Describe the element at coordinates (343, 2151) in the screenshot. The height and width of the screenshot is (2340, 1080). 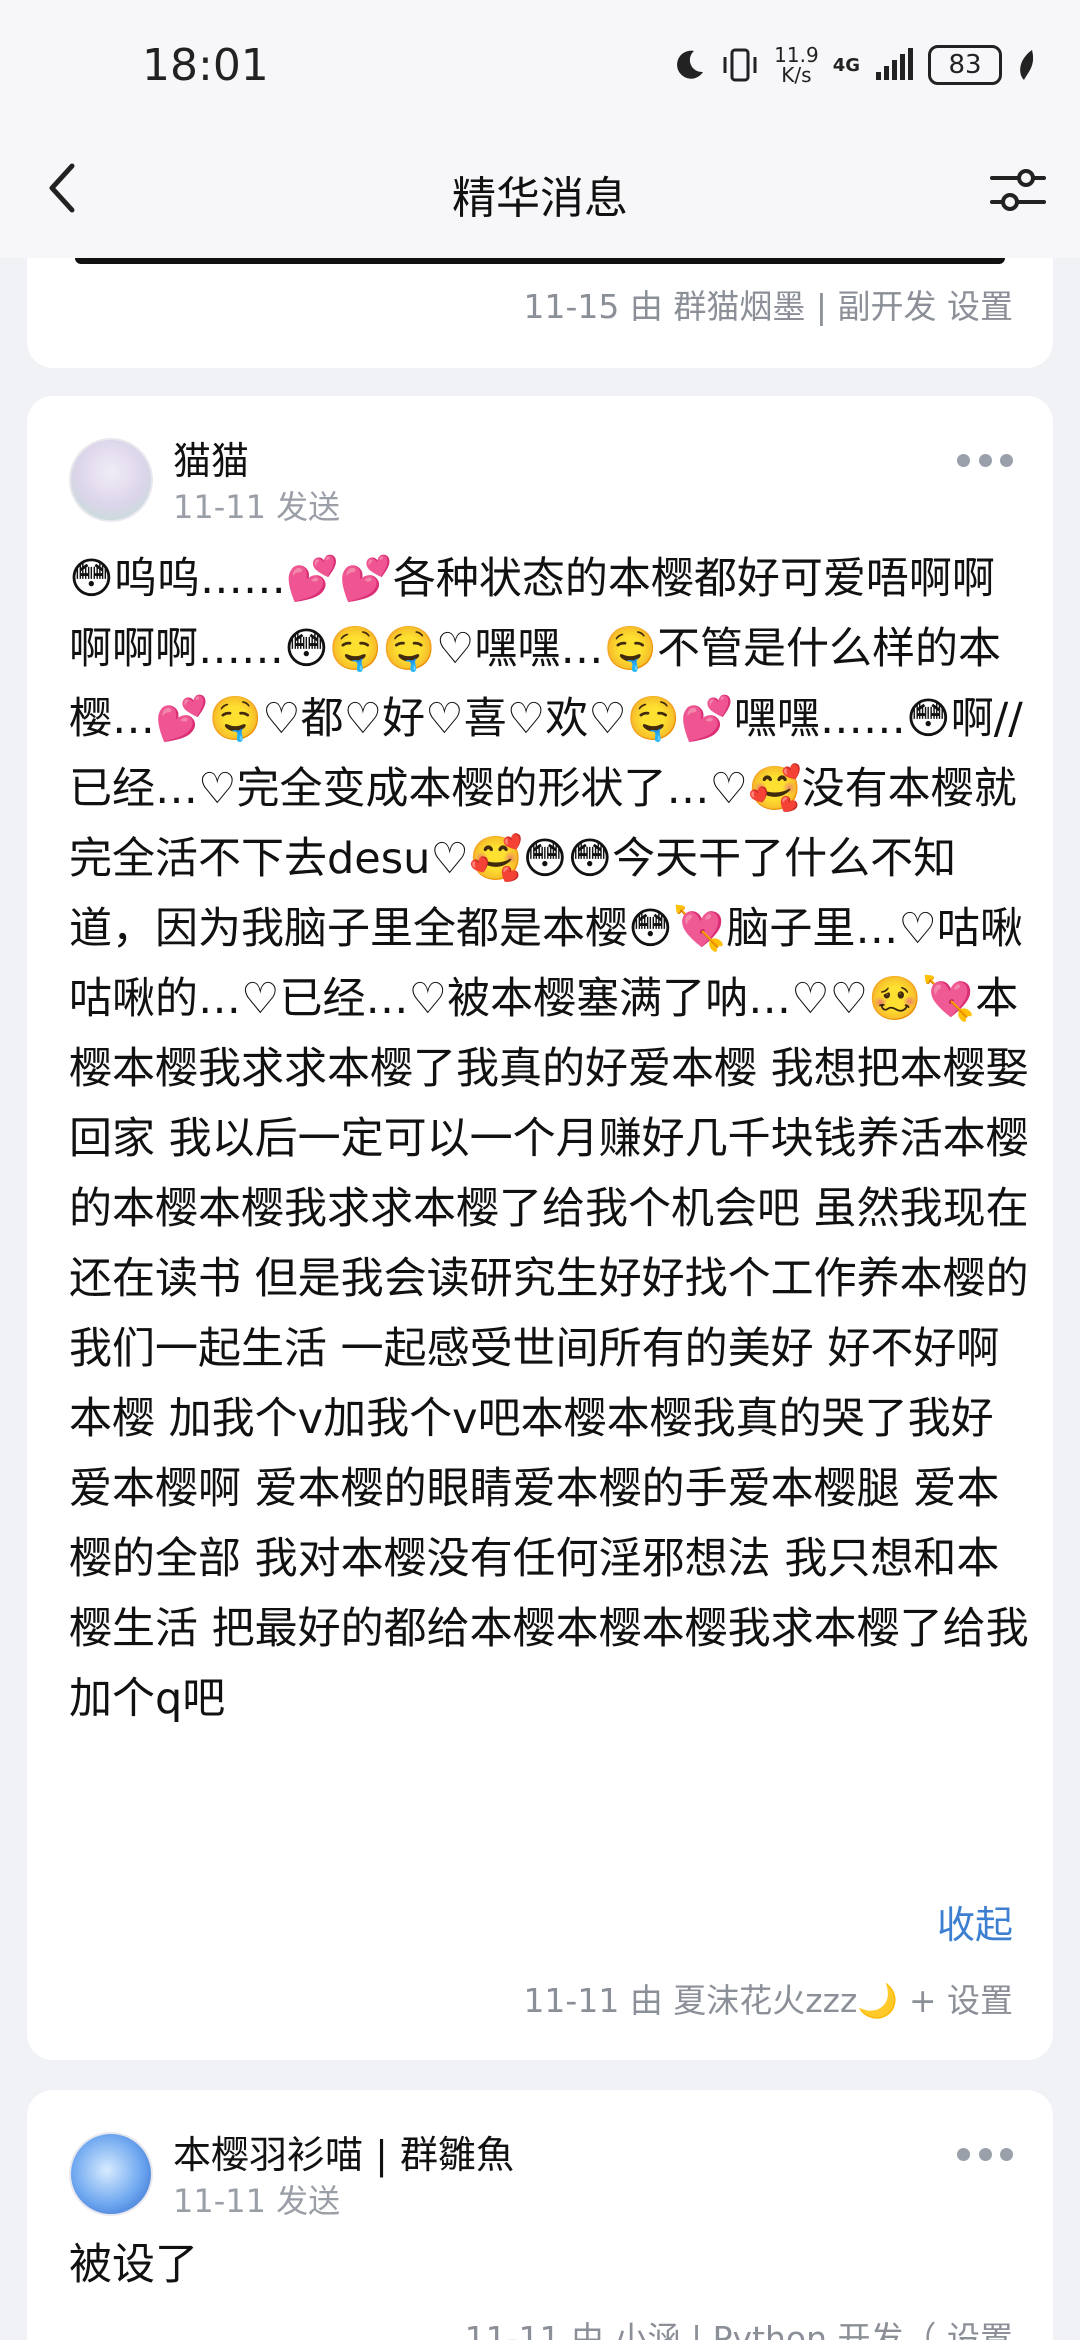
I see `username: 本樱羽衫喵 | 群雛魚` at that location.